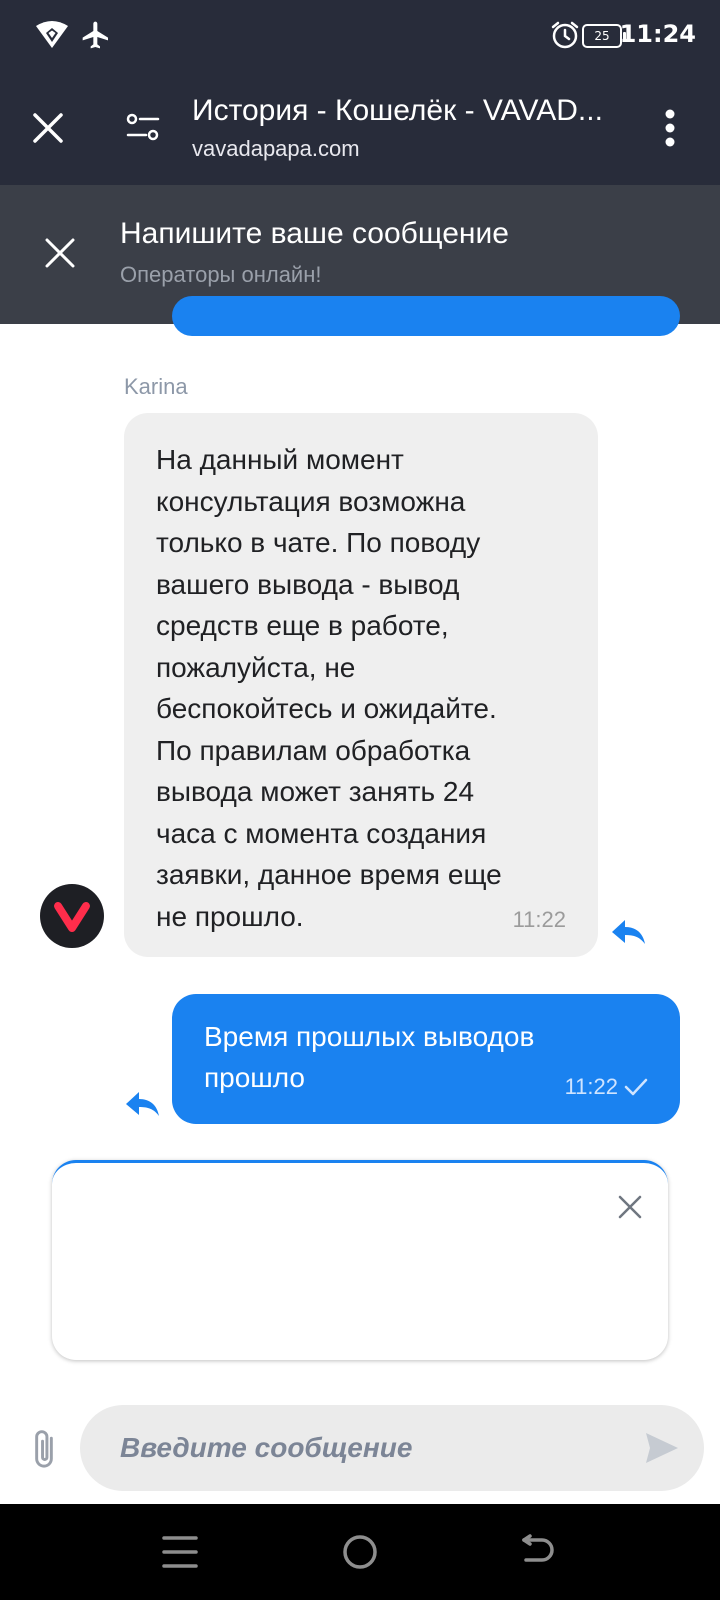 The image size is (720, 1600). Describe the element at coordinates (360, 1260) in the screenshot. I see `reply-preview-box` at that location.